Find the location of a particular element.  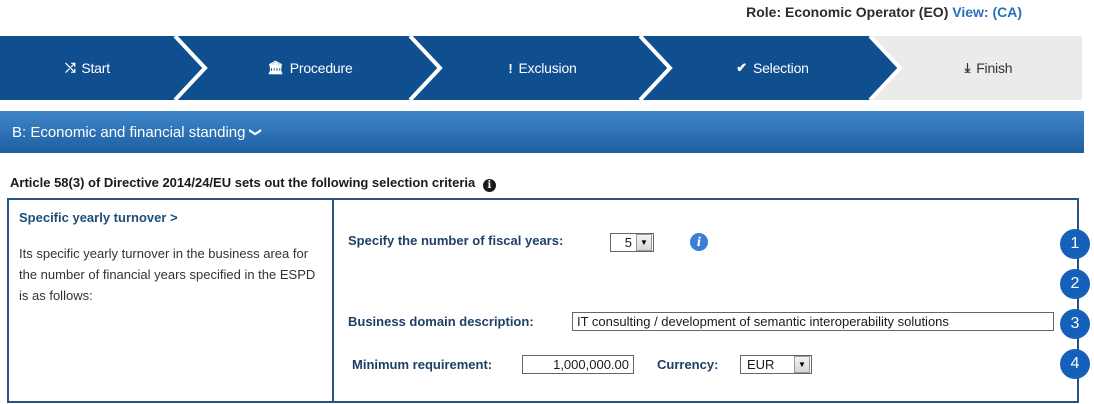

fiscal-years-value: 5 is located at coordinates (628, 242).